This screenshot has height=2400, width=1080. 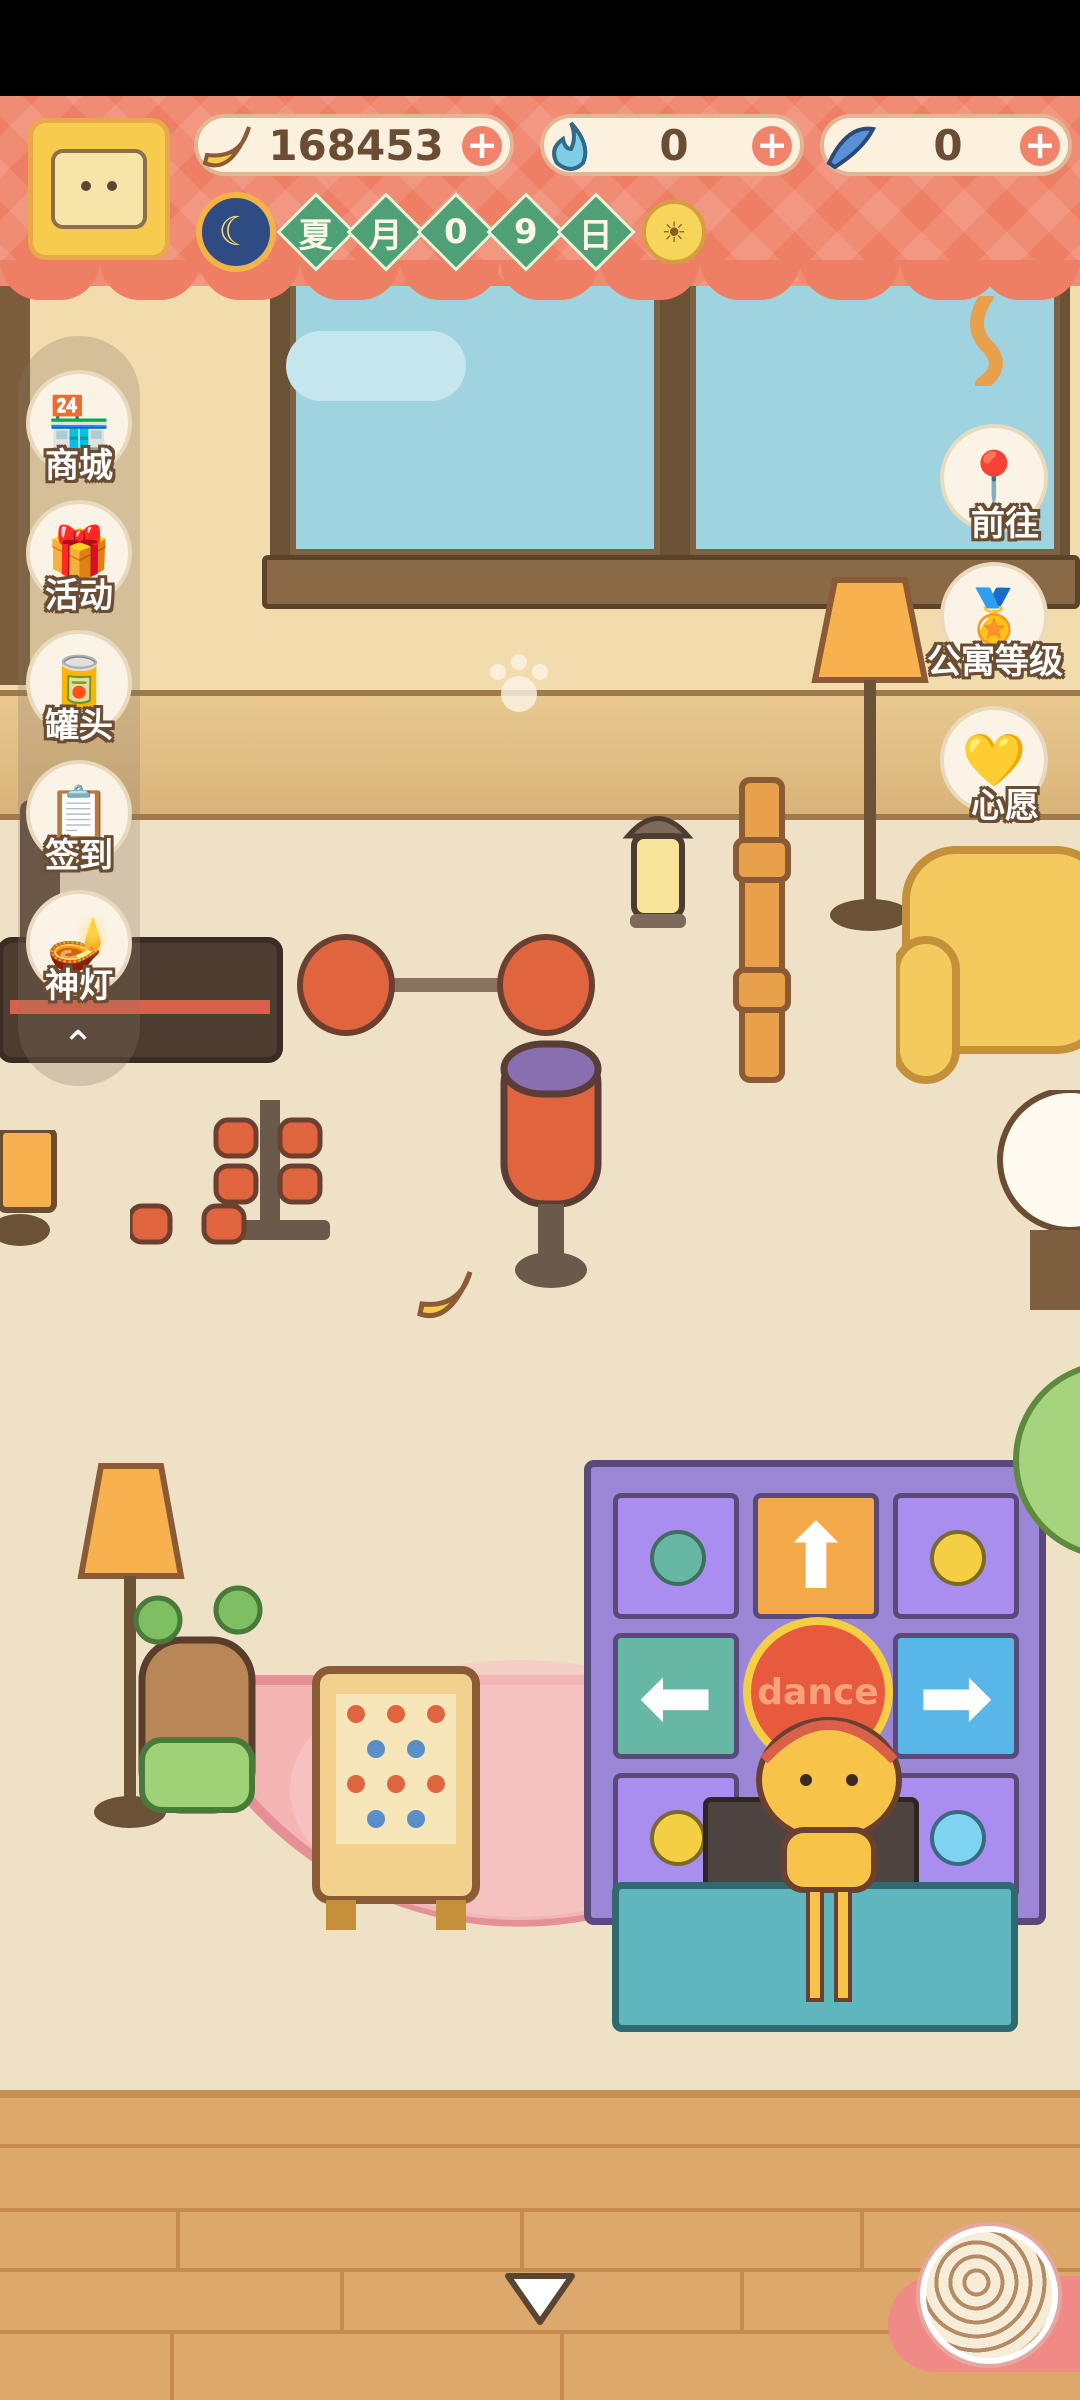 What do you see at coordinates (236, 232) in the screenshot?
I see `moon-season-icon: ☾` at bounding box center [236, 232].